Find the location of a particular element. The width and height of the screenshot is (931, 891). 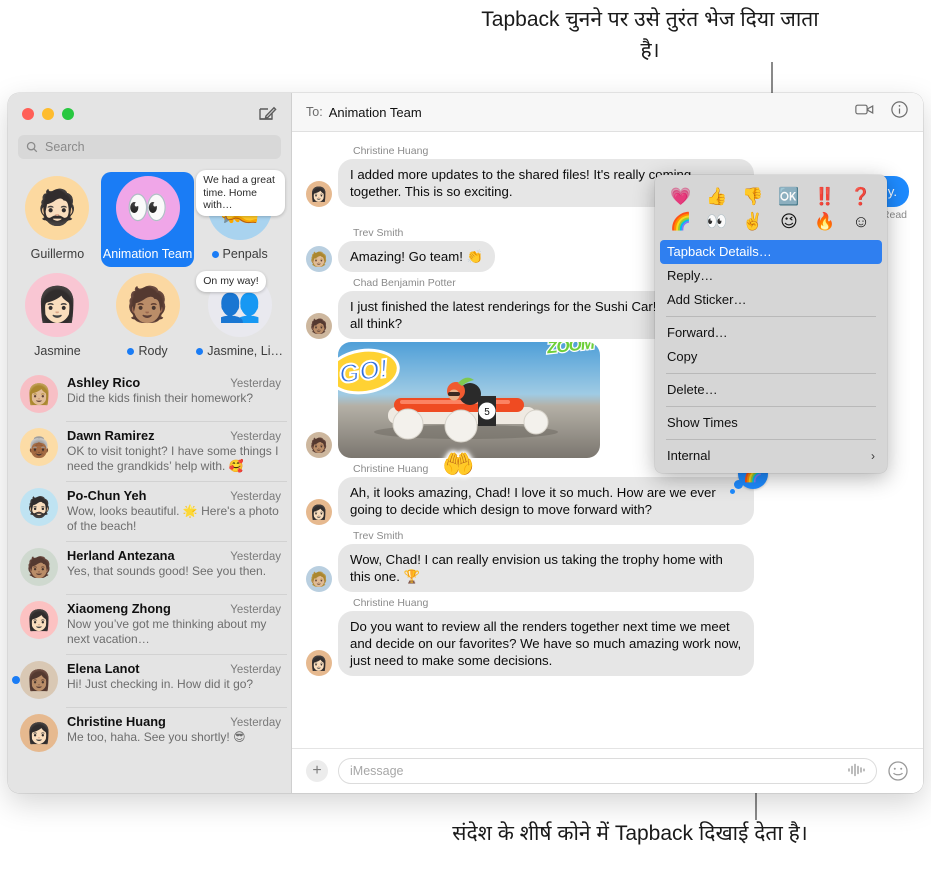

avatar: 👩🏻 is located at coordinates (39, 620).